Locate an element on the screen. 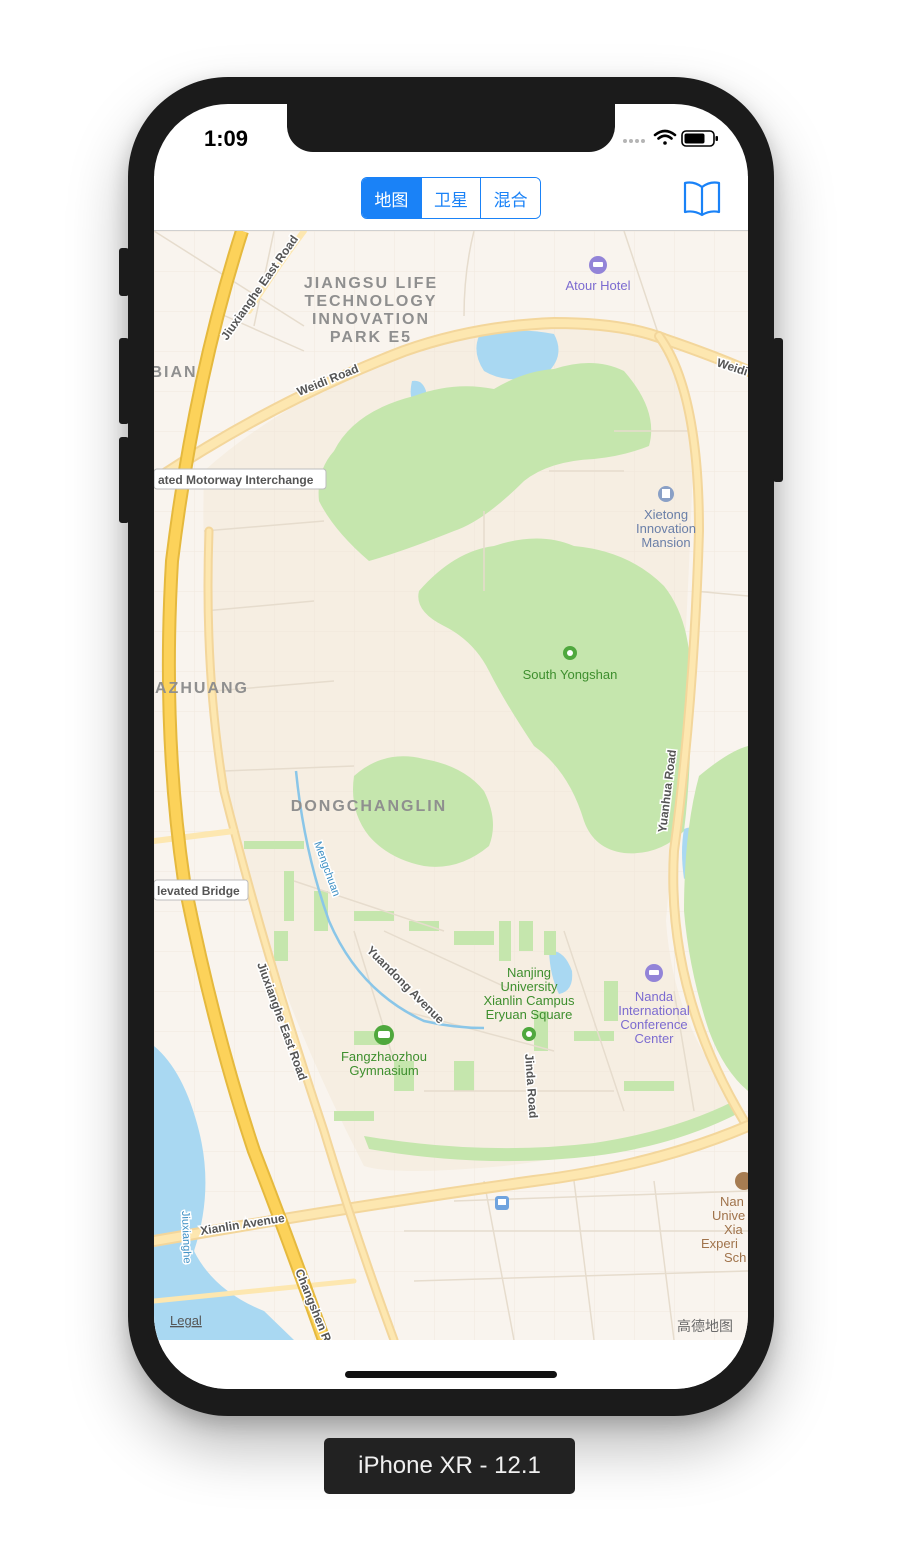 The image size is (902, 1566). book-icon is located at coordinates (702, 199).